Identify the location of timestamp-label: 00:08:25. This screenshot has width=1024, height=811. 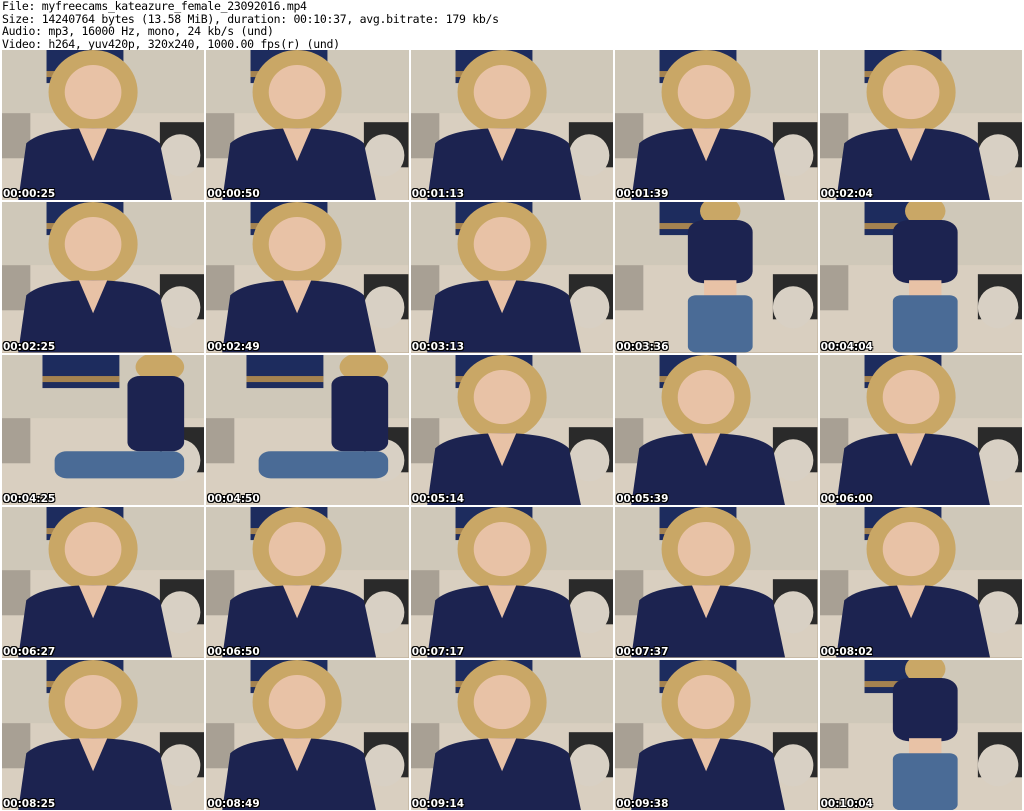
(29, 803).